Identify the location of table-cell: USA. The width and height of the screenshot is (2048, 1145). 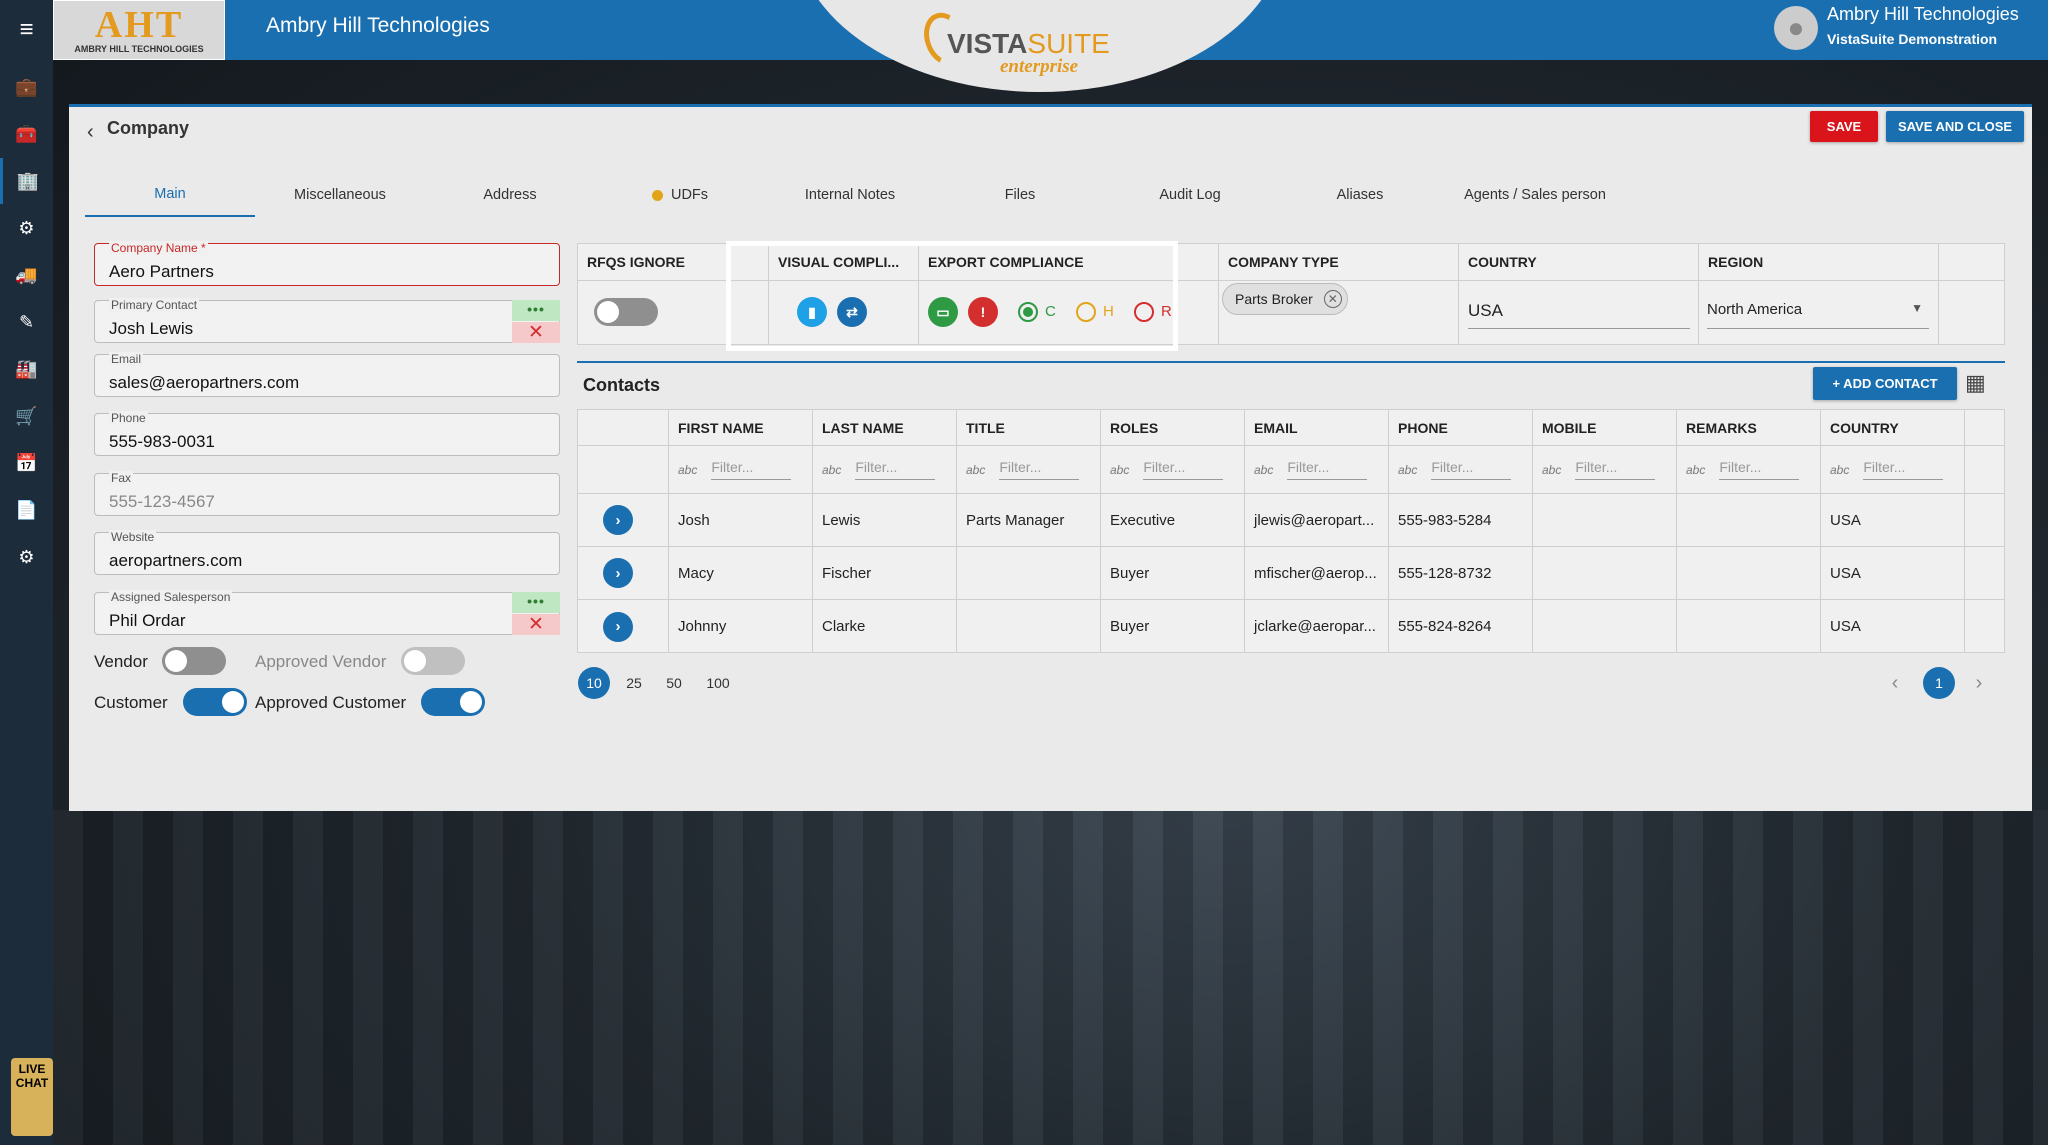
(1893, 520).